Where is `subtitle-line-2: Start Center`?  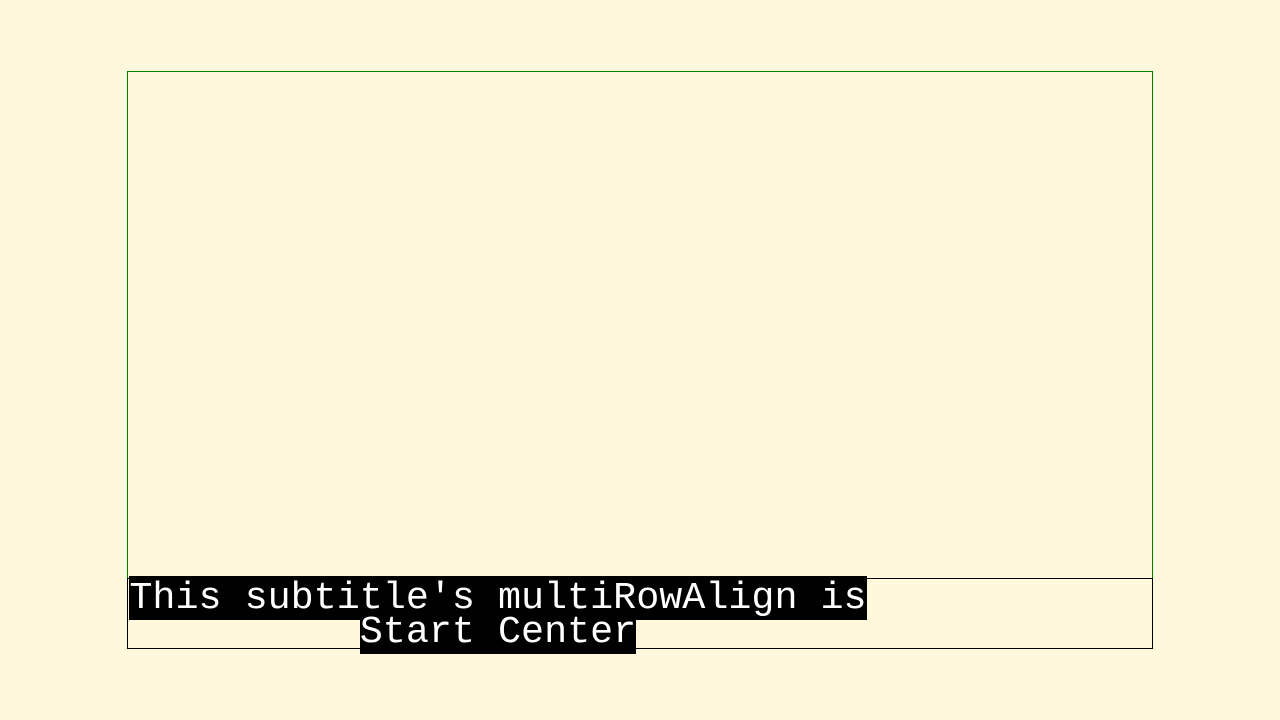 subtitle-line-2: Start Center is located at coordinates (498, 632).